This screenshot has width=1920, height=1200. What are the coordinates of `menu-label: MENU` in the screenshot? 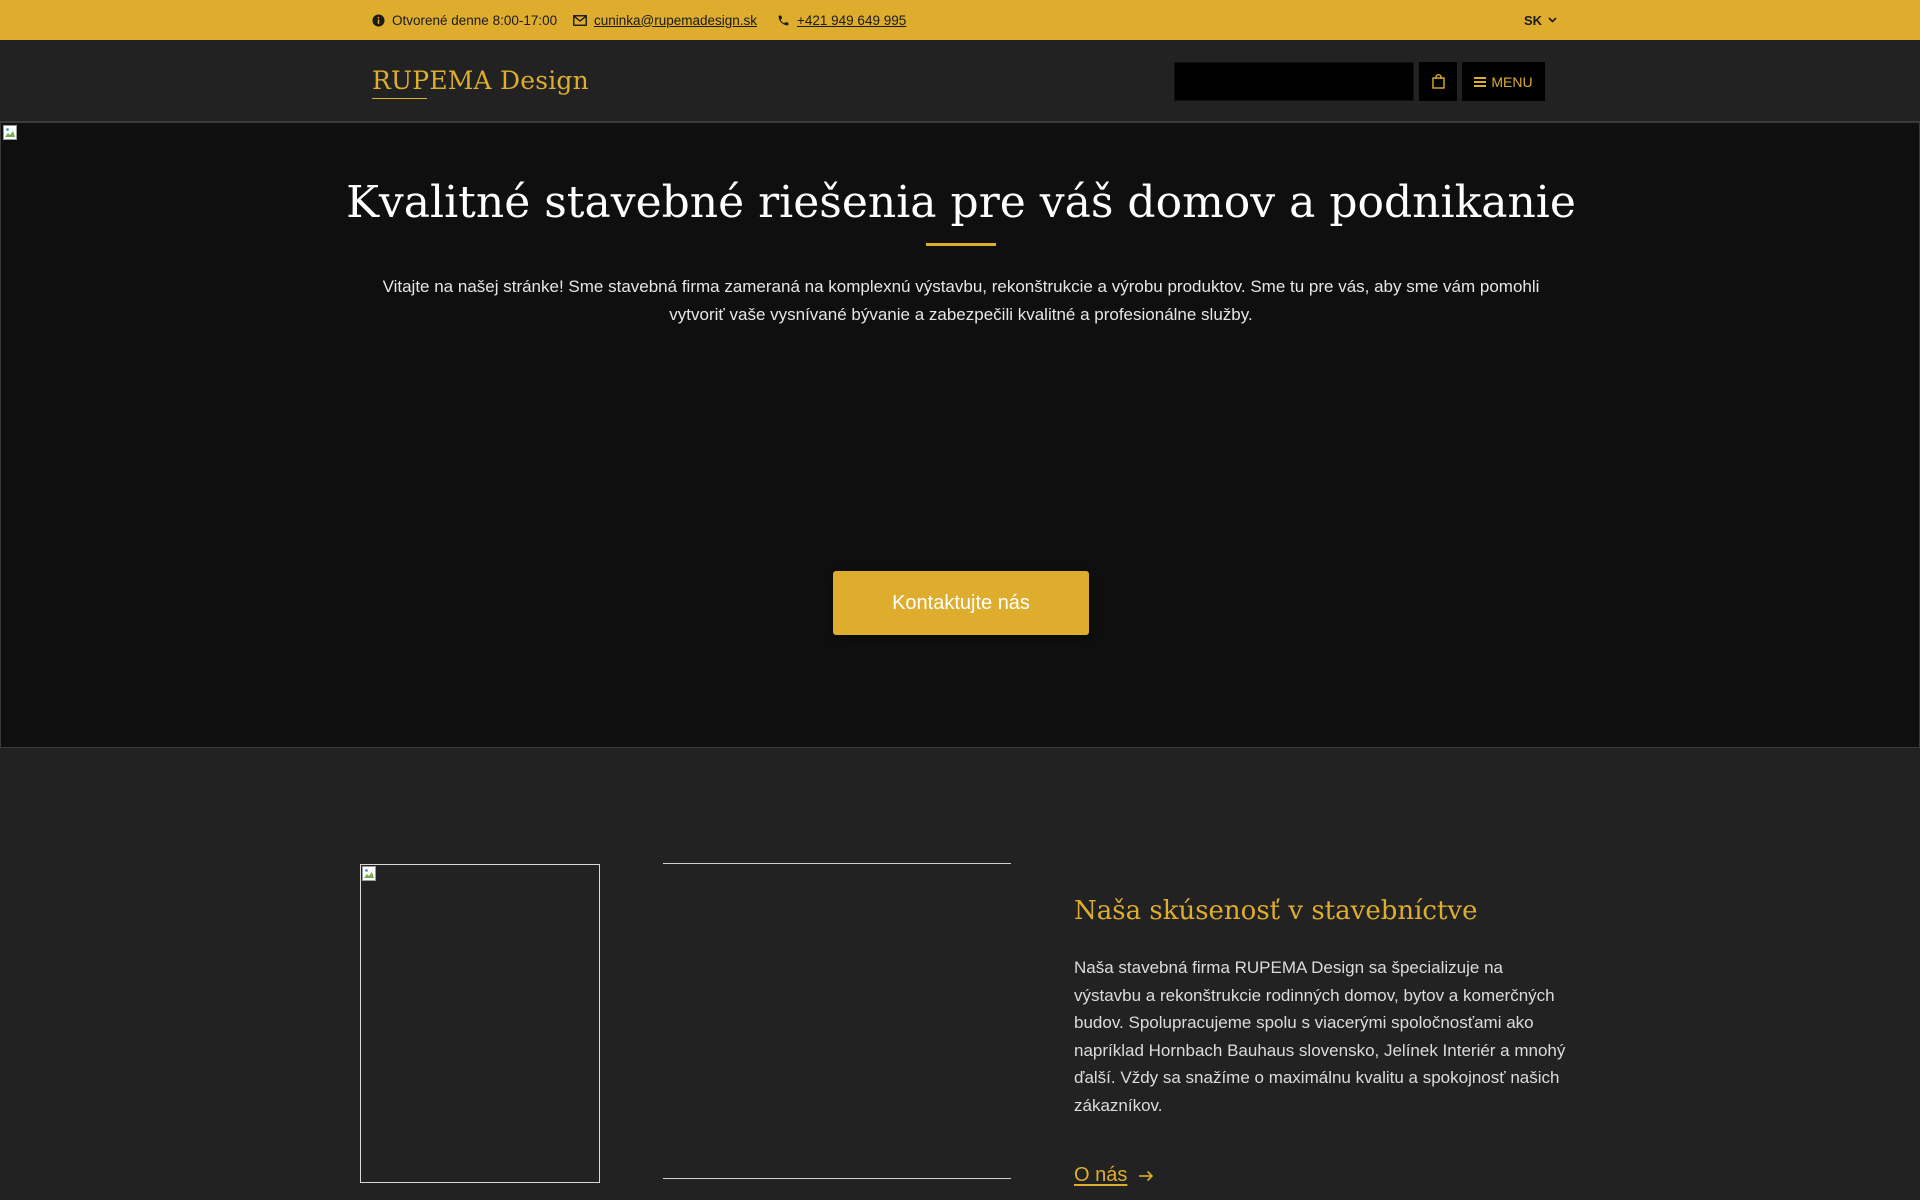 It's located at (1512, 81).